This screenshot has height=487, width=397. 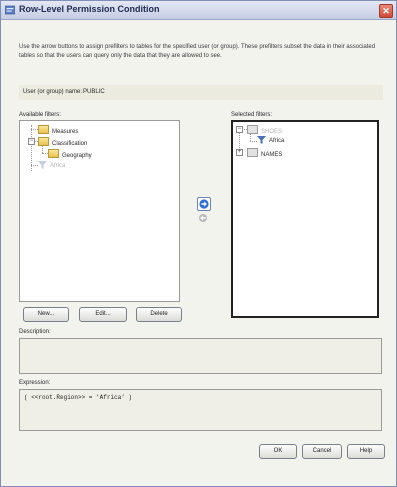 I want to click on remove-filter-button, so click(x=203, y=218).